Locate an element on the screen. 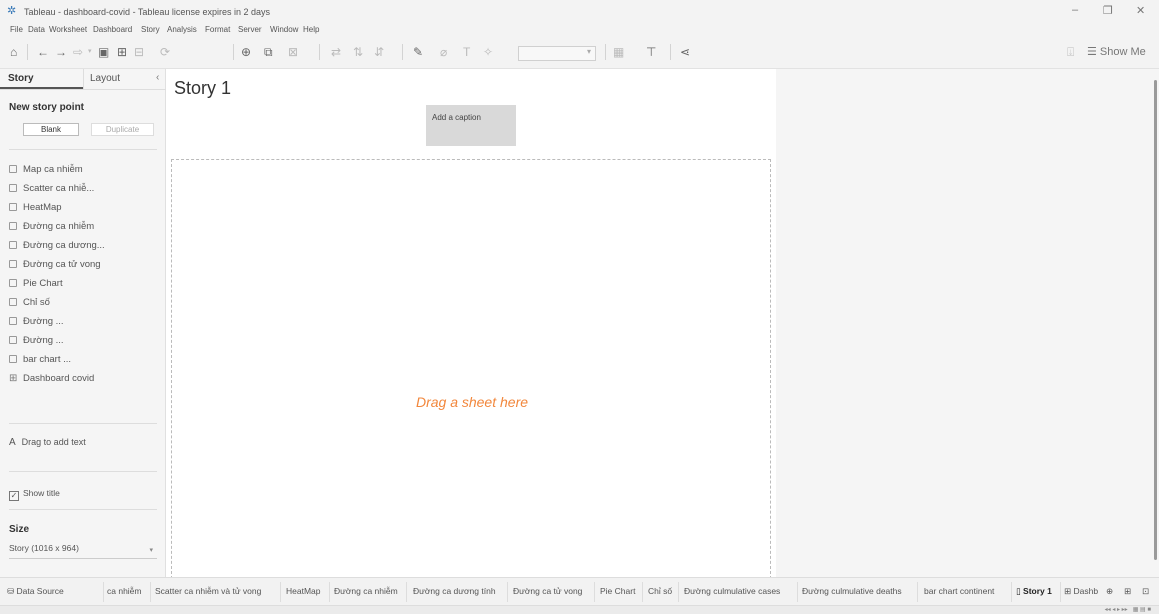  story-icon: ▯ is located at coordinates (1020, 591).